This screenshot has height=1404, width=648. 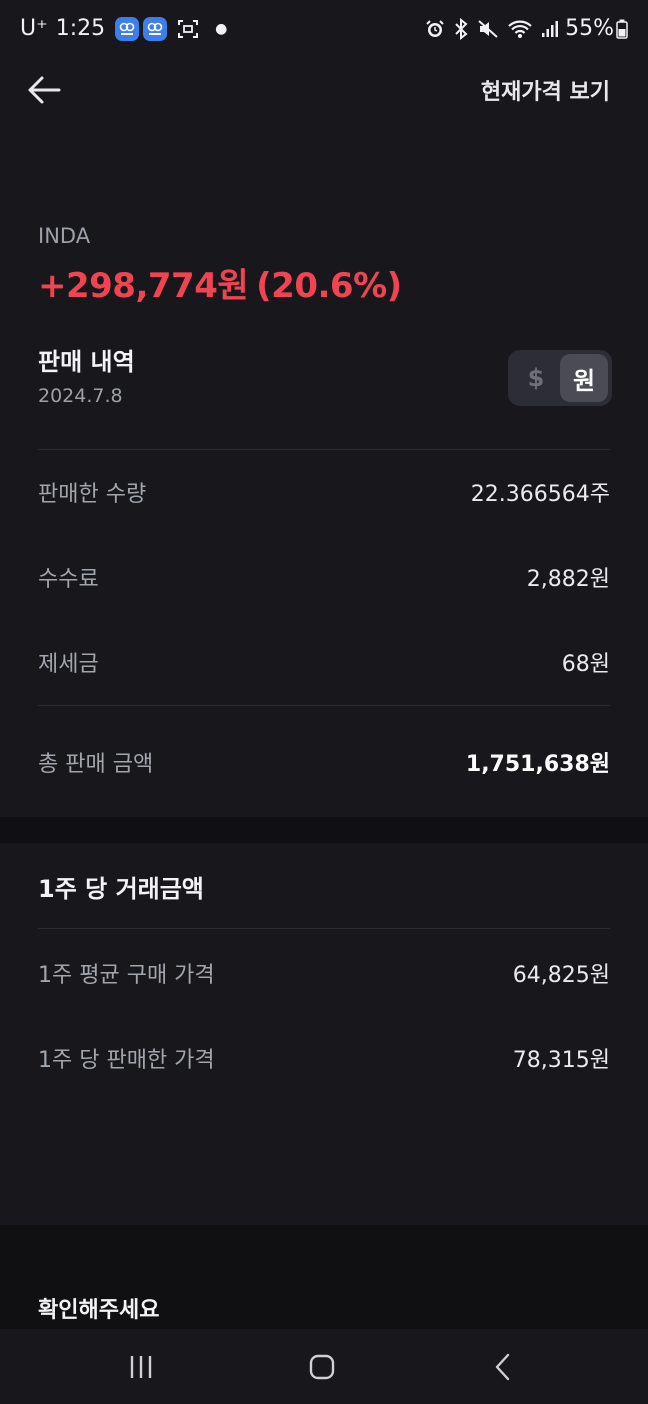 I want to click on profit-percent: (20.6%), so click(x=329, y=286).